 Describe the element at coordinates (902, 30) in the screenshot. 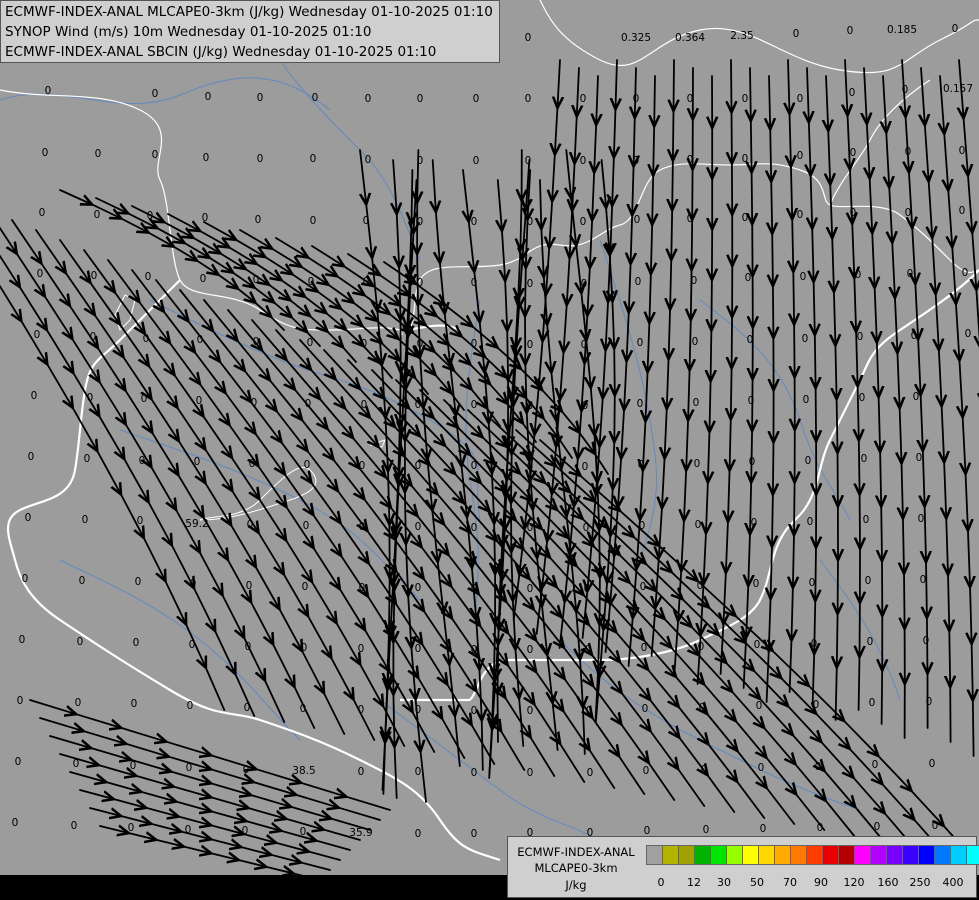

I see `value-label: 0.185` at that location.